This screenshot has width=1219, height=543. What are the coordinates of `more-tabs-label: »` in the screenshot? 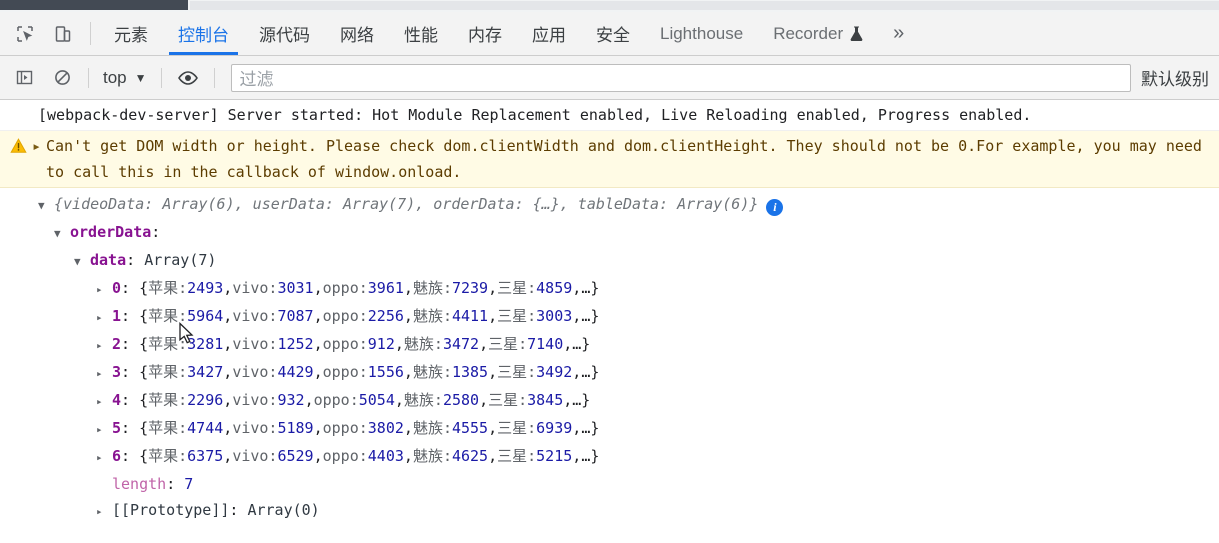 It's located at (899, 33).